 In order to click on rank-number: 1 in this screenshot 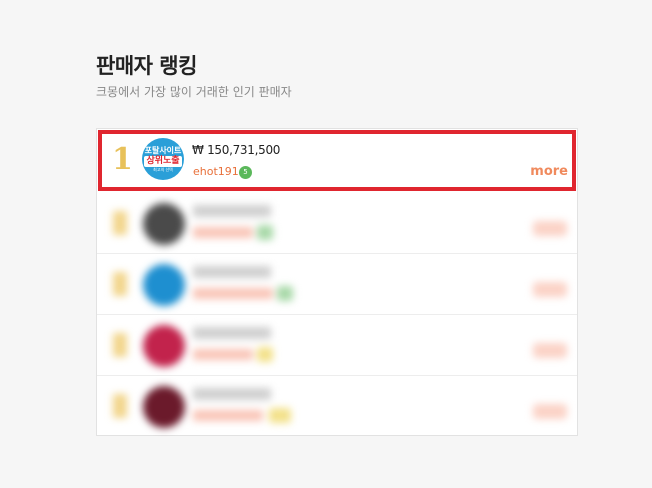, I will do `click(122, 159)`.